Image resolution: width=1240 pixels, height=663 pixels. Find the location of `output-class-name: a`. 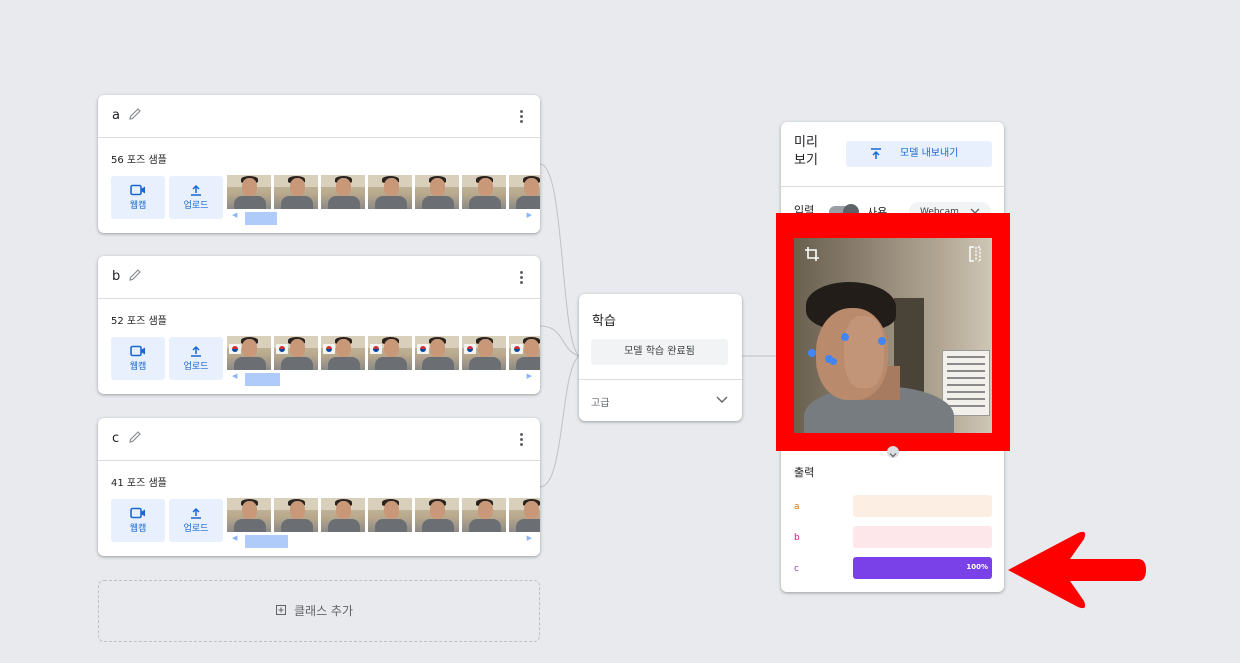

output-class-name: a is located at coordinates (797, 507).